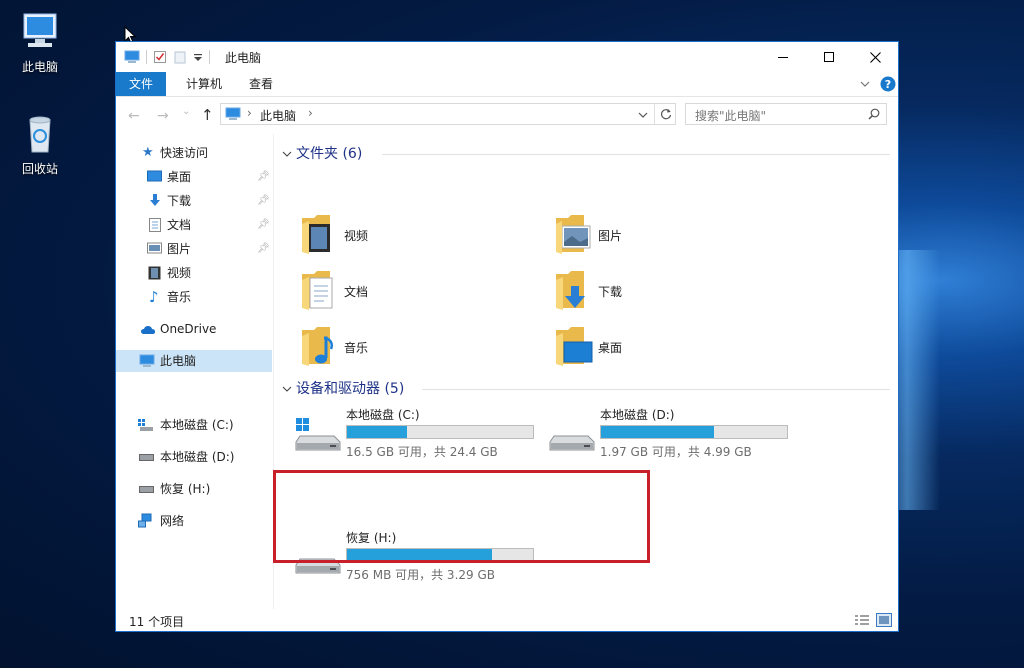 This screenshot has height=668, width=1024. Describe the element at coordinates (163, 116) in the screenshot. I see `forward-arrow-icon: →` at that location.